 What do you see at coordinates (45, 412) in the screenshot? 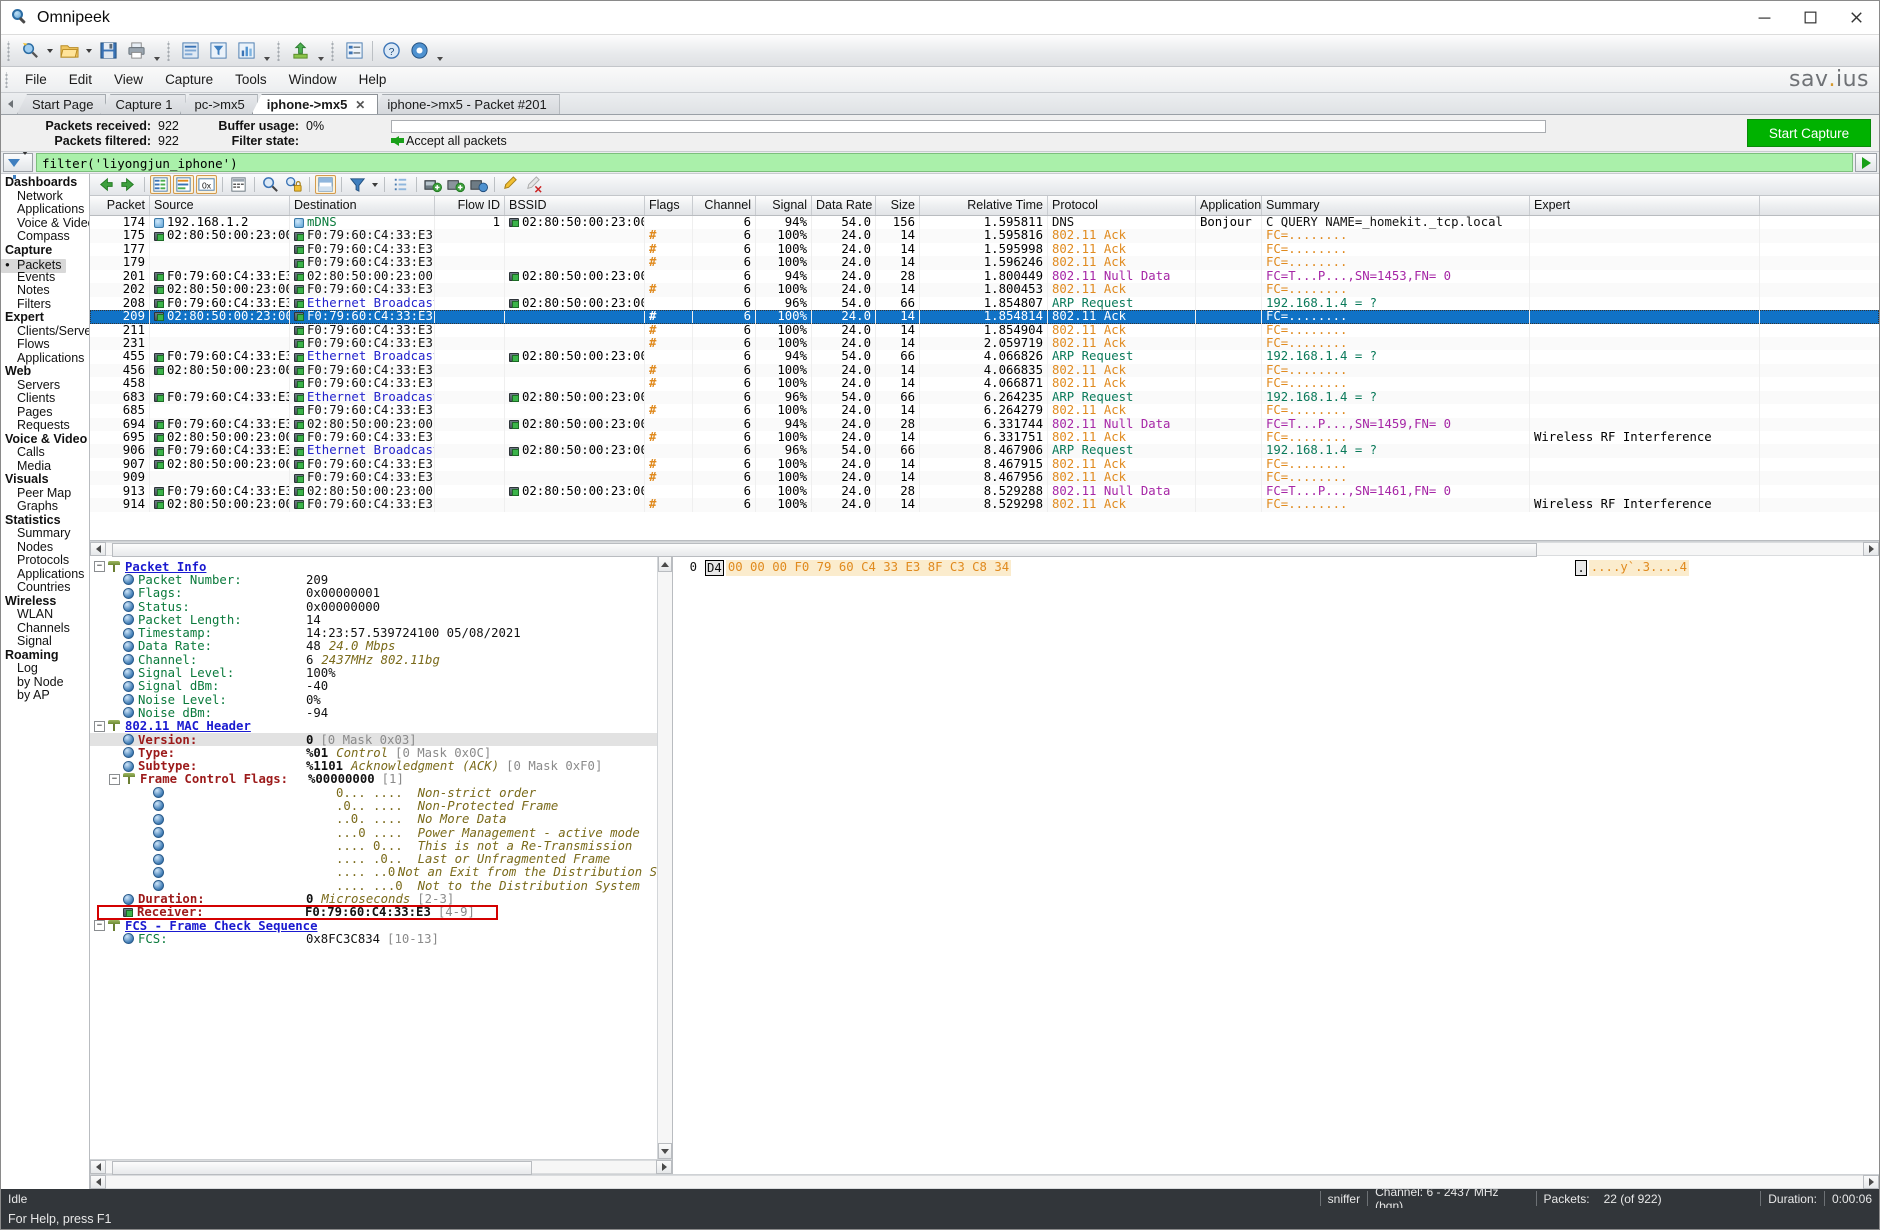
I see `sidebar-item-pages: Pages` at bounding box center [45, 412].